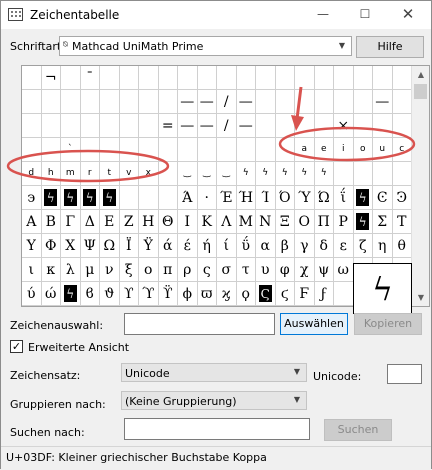  I want to click on character-cell: γ, so click(305, 246).